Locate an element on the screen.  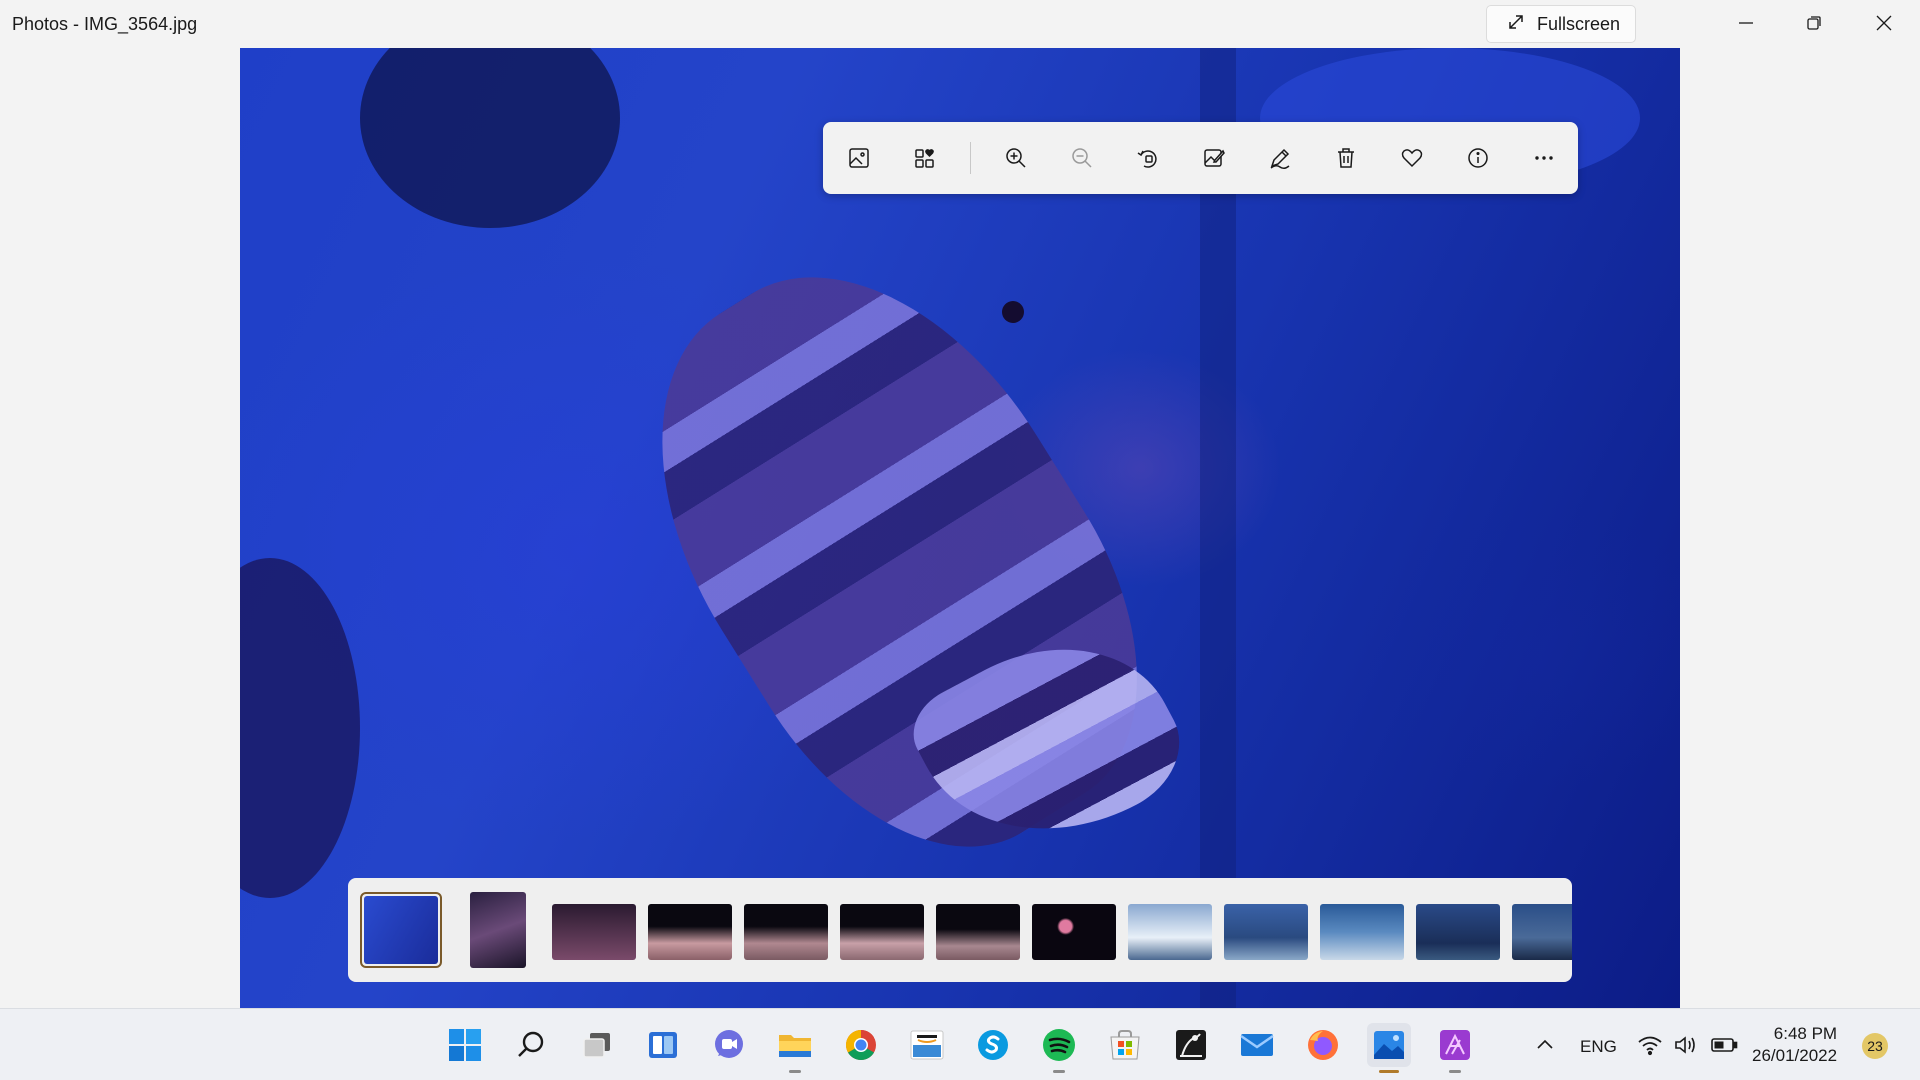
more-icon is located at coordinates (1544, 158).